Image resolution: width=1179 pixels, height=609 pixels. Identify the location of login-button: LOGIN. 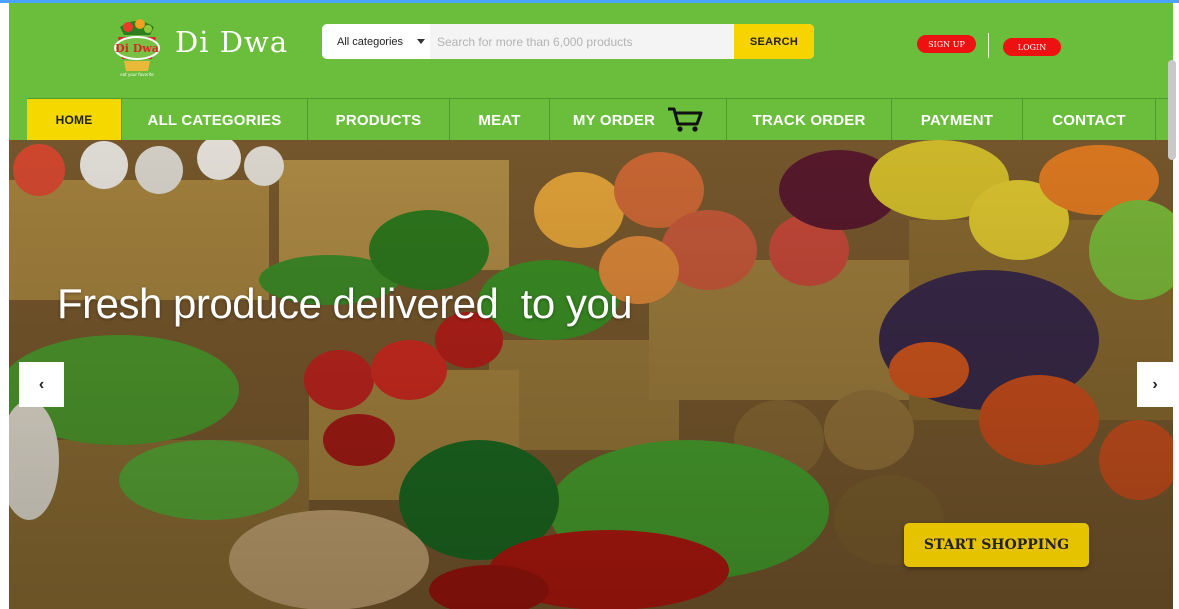
(1032, 47).